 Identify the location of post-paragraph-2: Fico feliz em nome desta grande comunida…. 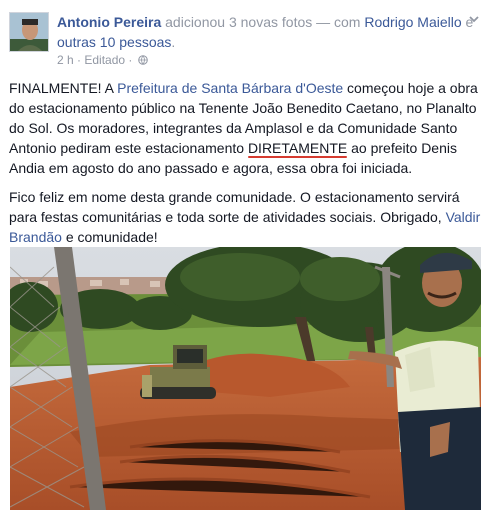
(246, 217).